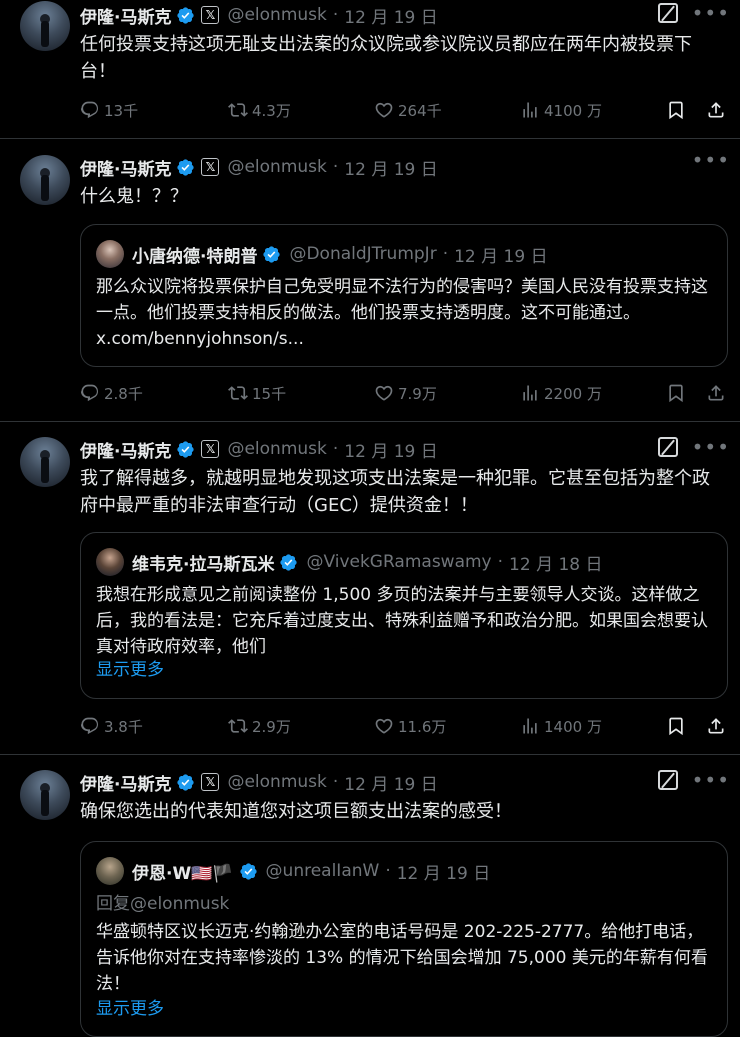 This screenshot has width=740, height=1037. Describe the element at coordinates (121, 110) in the screenshot. I see `reply-count: 13千` at that location.